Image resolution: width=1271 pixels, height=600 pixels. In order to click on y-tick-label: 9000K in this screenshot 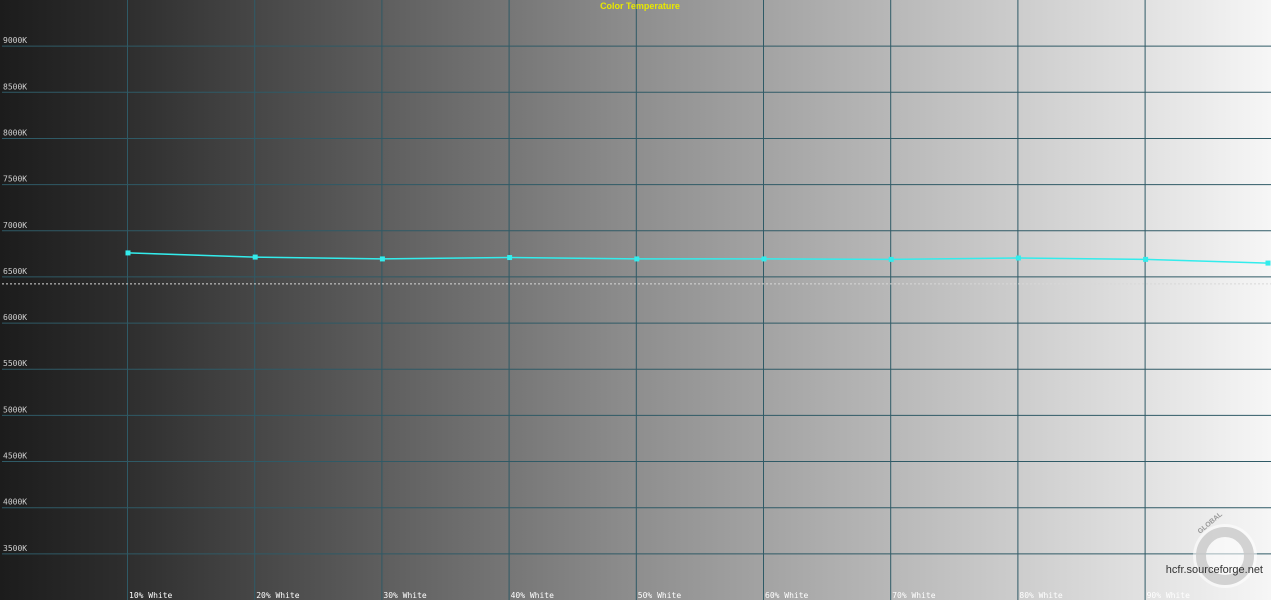, I will do `click(15, 40)`.